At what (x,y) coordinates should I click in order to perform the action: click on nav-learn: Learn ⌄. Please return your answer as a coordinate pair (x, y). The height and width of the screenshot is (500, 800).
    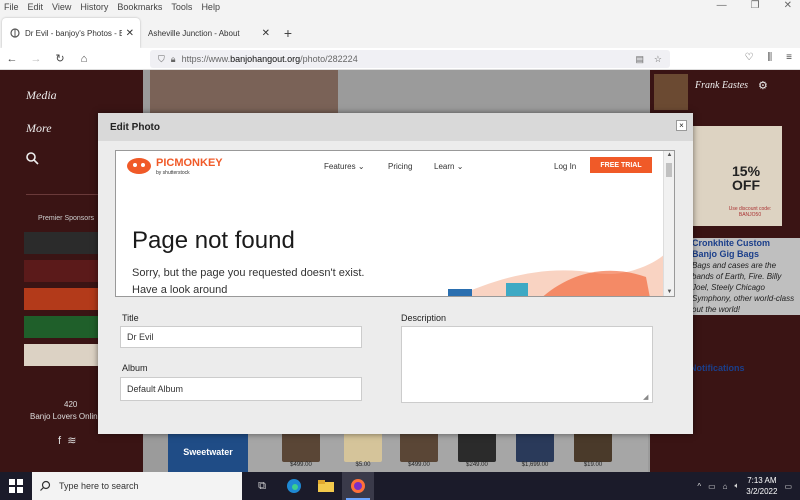
    Looking at the image, I should click on (448, 166).